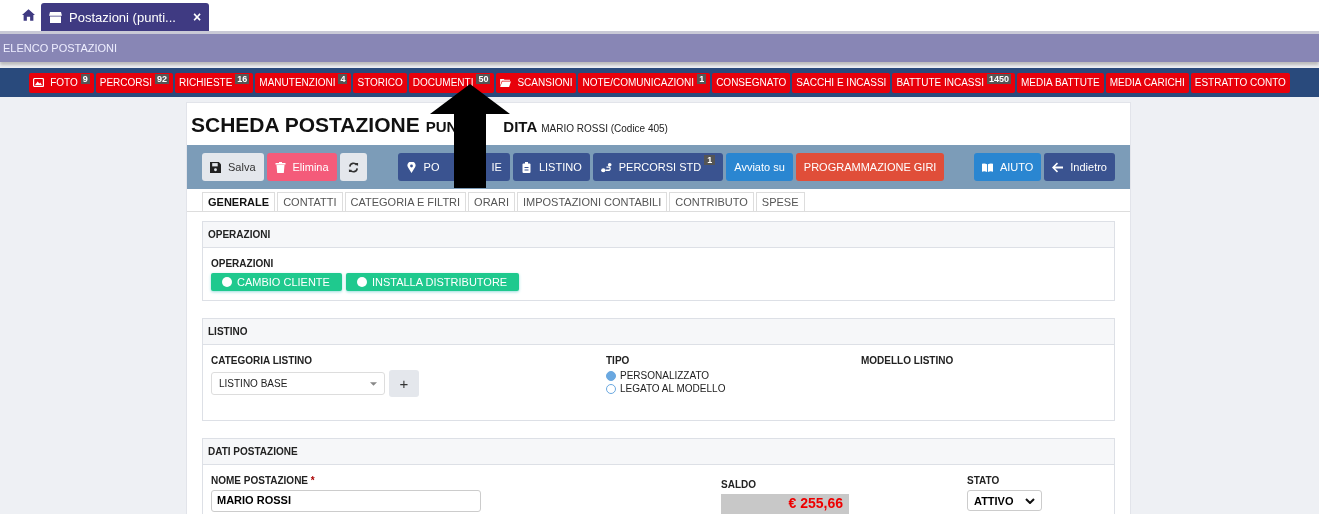 This screenshot has width=1319, height=514. Describe the element at coordinates (39, 82) in the screenshot. I see `image-icon` at that location.